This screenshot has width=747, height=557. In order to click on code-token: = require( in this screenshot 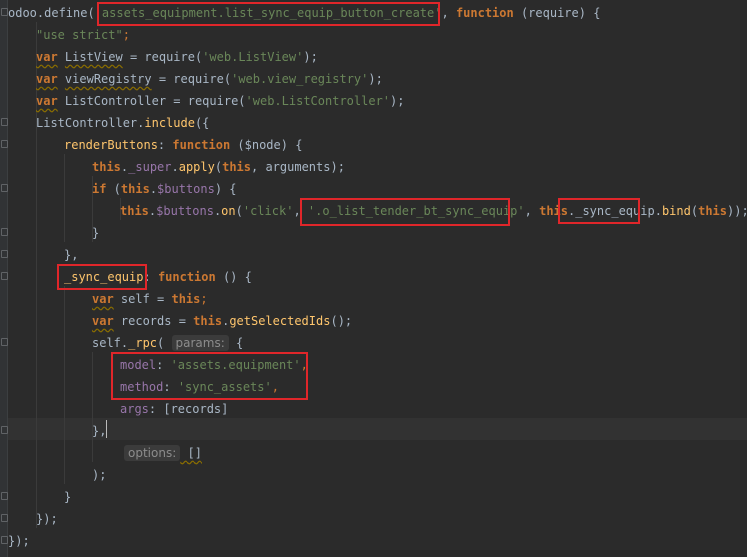, I will do `click(162, 57)`.